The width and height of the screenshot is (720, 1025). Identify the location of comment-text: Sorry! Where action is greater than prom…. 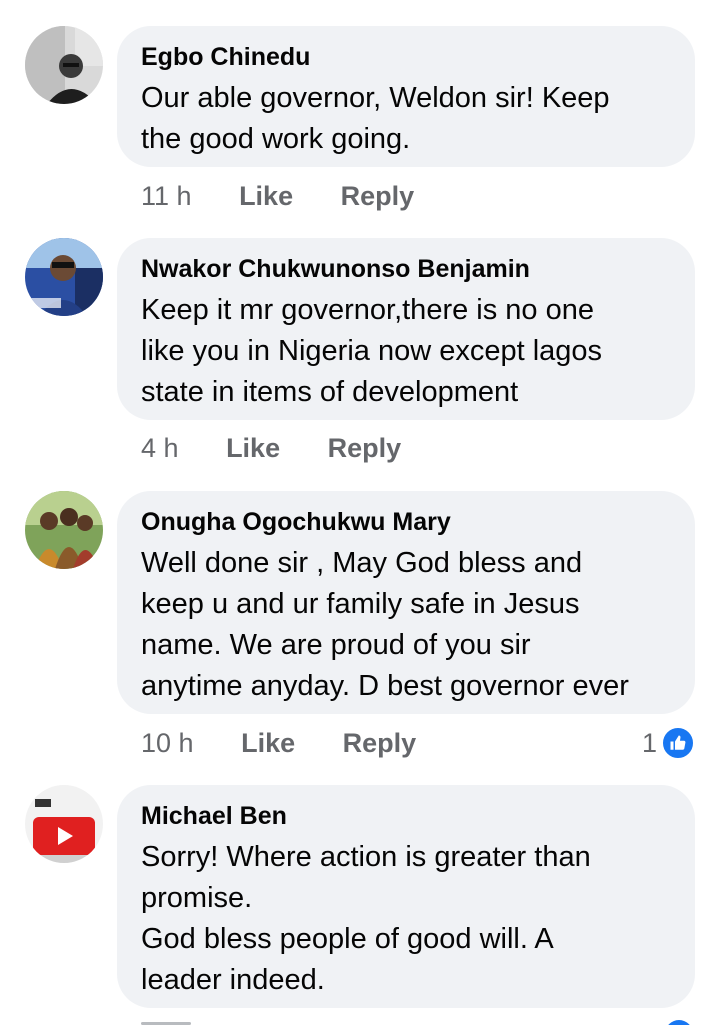
(366, 918).